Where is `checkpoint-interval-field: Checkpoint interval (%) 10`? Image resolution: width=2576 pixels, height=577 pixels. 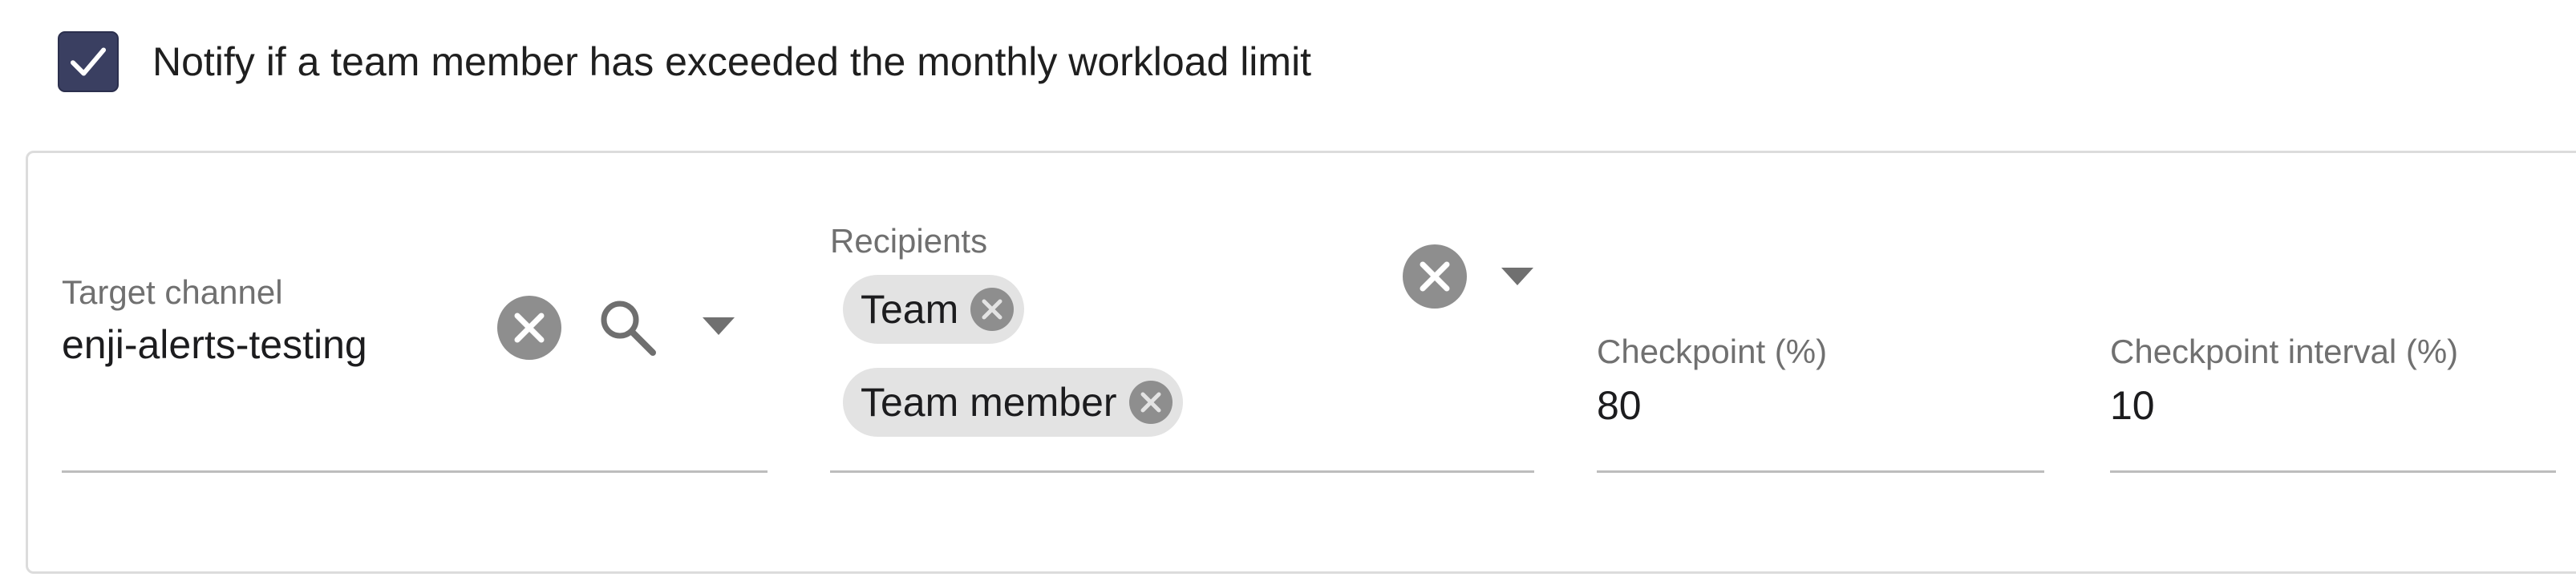 checkpoint-interval-field: Checkpoint interval (%) 10 is located at coordinates (2340, 364).